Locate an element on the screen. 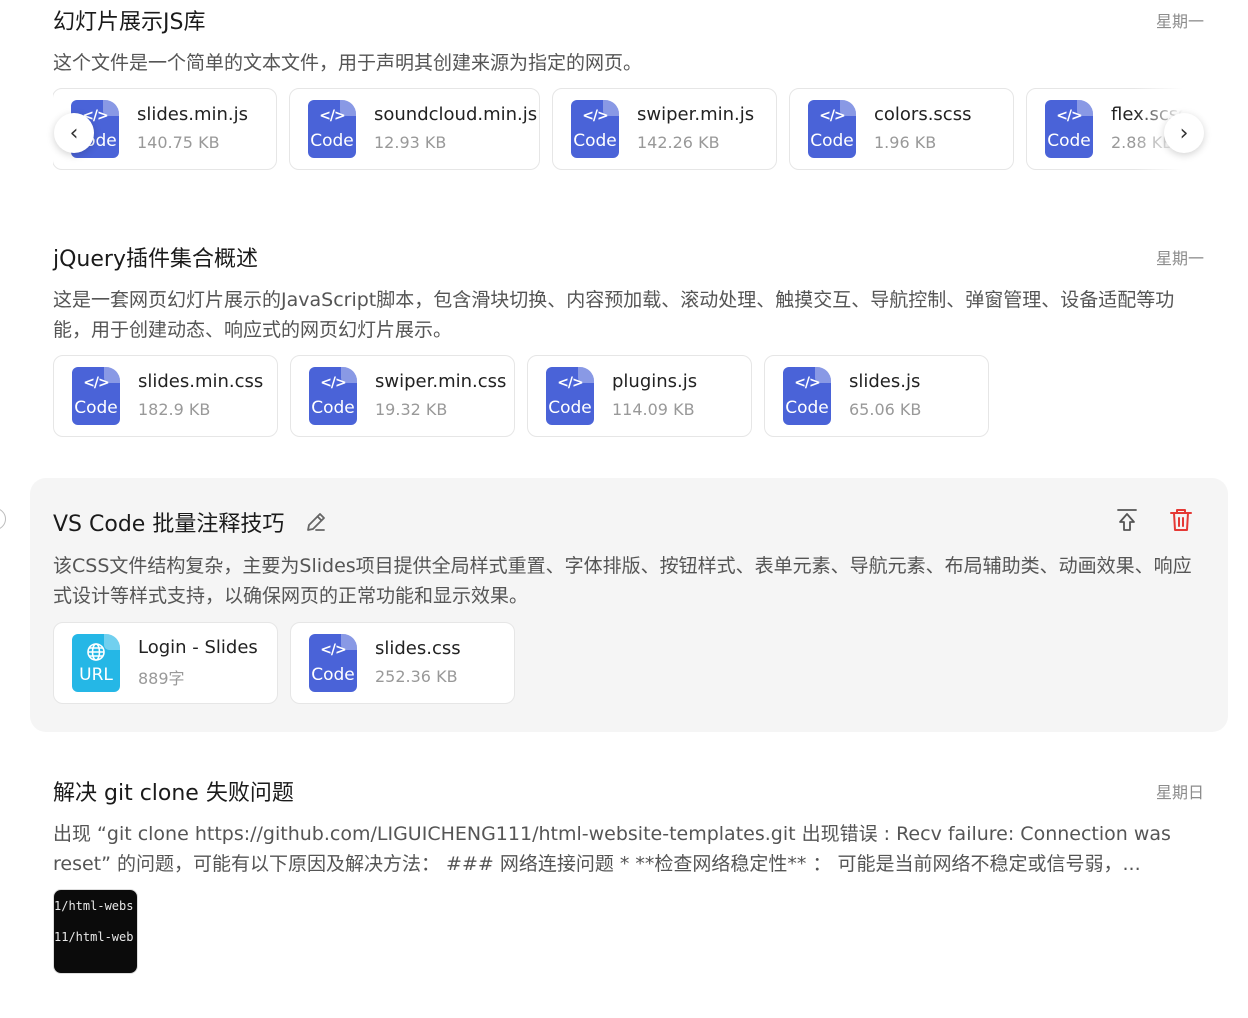 This screenshot has height=1018, width=1248. attachment-size: 889字 is located at coordinates (161, 678).